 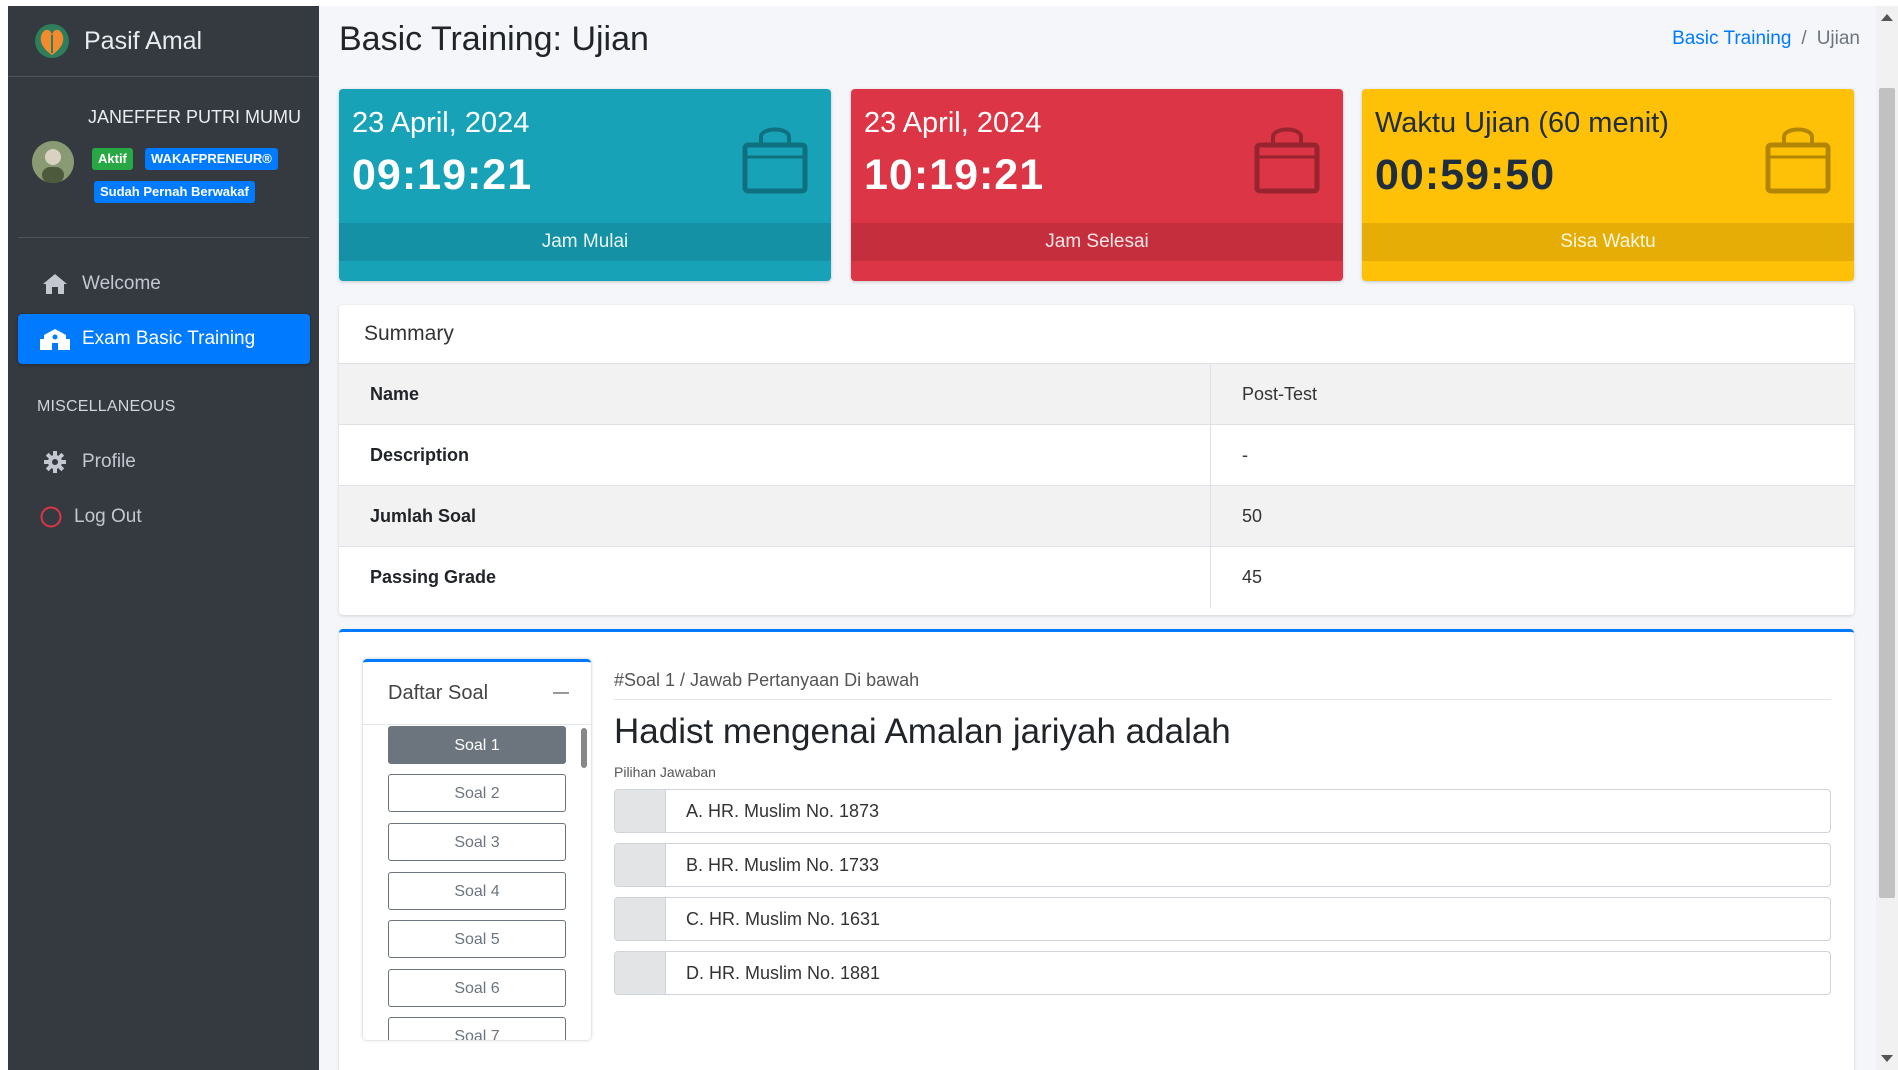 I want to click on question-caption: #Soal 1 / Jawab Pertanyaan Di bawah, so click(x=767, y=680).